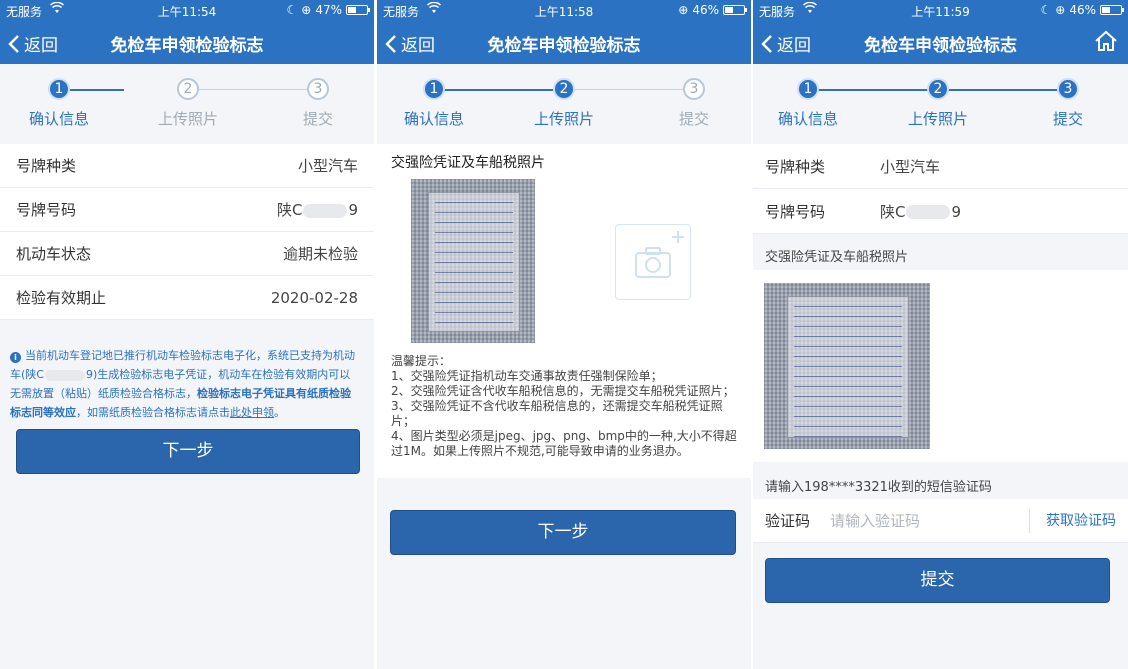 The height and width of the screenshot is (669, 1128). What do you see at coordinates (940, 366) in the screenshot?
I see `photo-preview-card` at bounding box center [940, 366].